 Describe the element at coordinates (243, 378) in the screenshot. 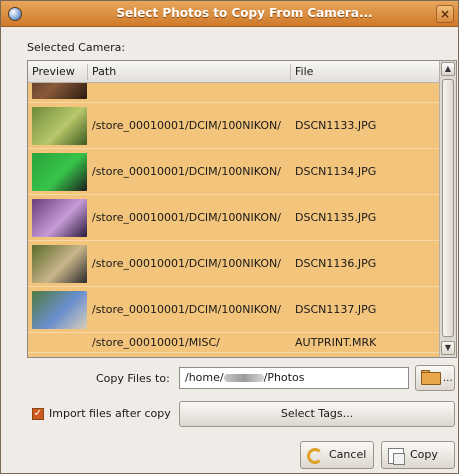

I see `redacted-username` at that location.